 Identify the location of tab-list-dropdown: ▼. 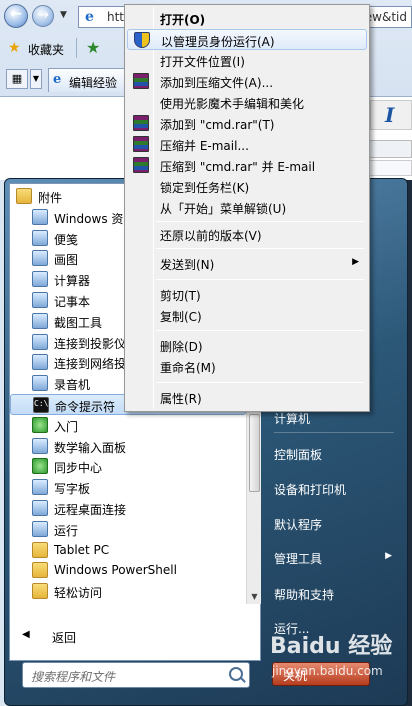
(36, 79).